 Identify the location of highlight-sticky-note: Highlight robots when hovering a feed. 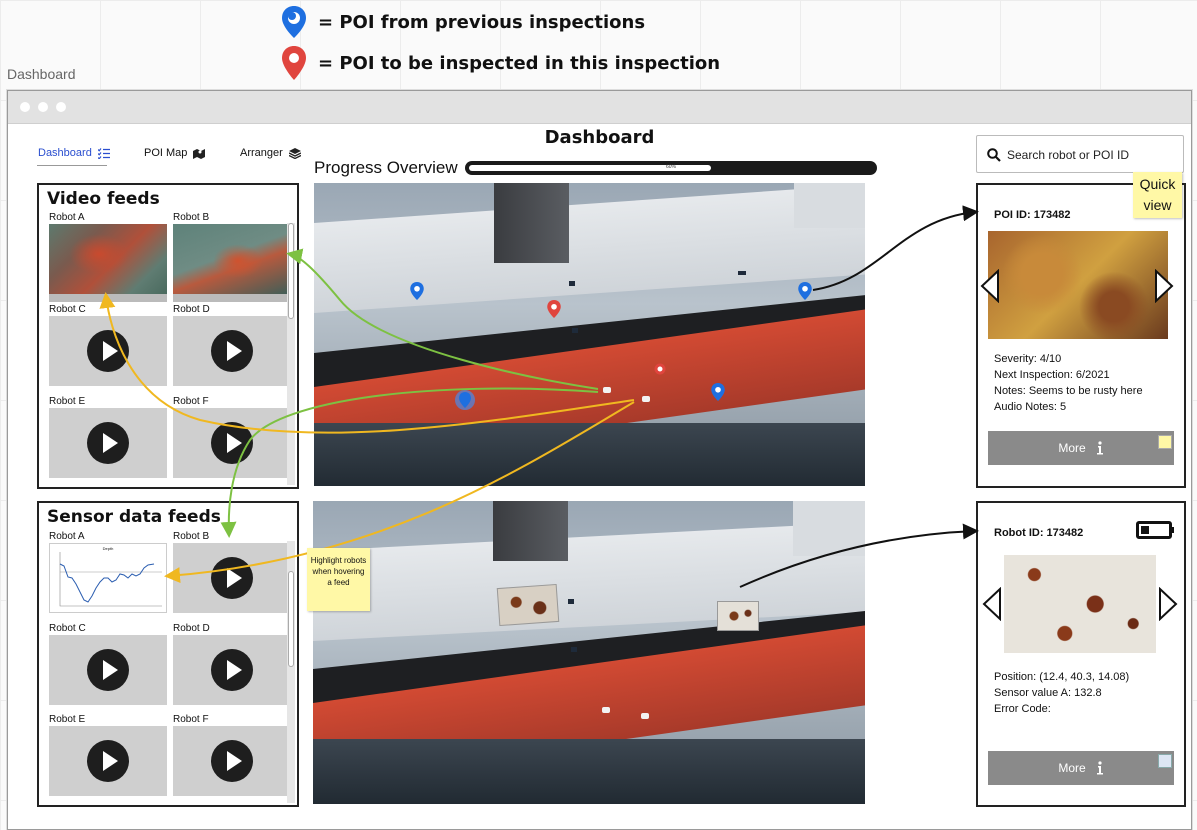
(338, 579).